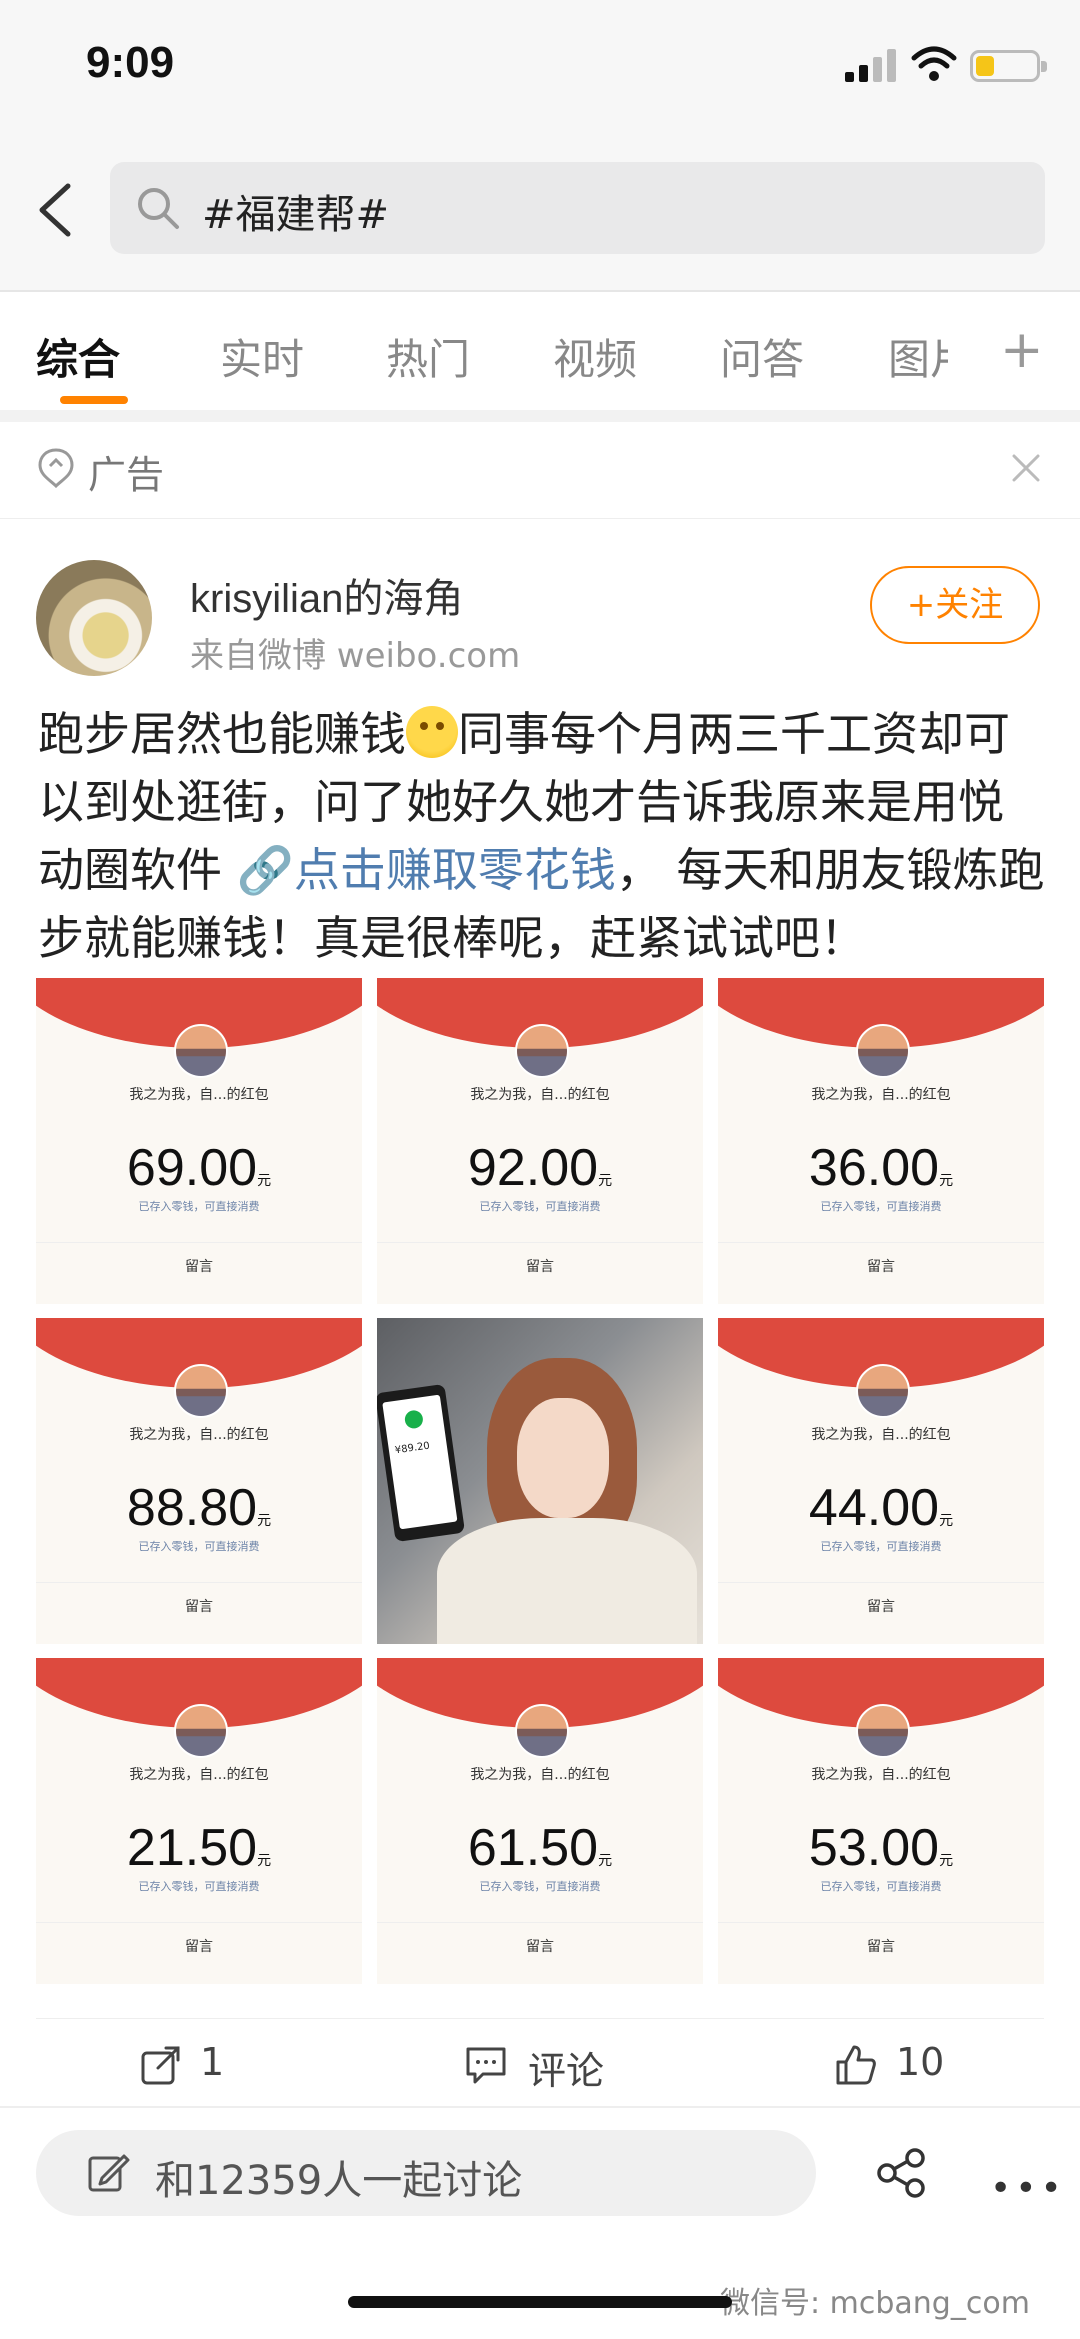 The image size is (1080, 2339). I want to click on redpacket-amount: 36.00元, so click(881, 1168).